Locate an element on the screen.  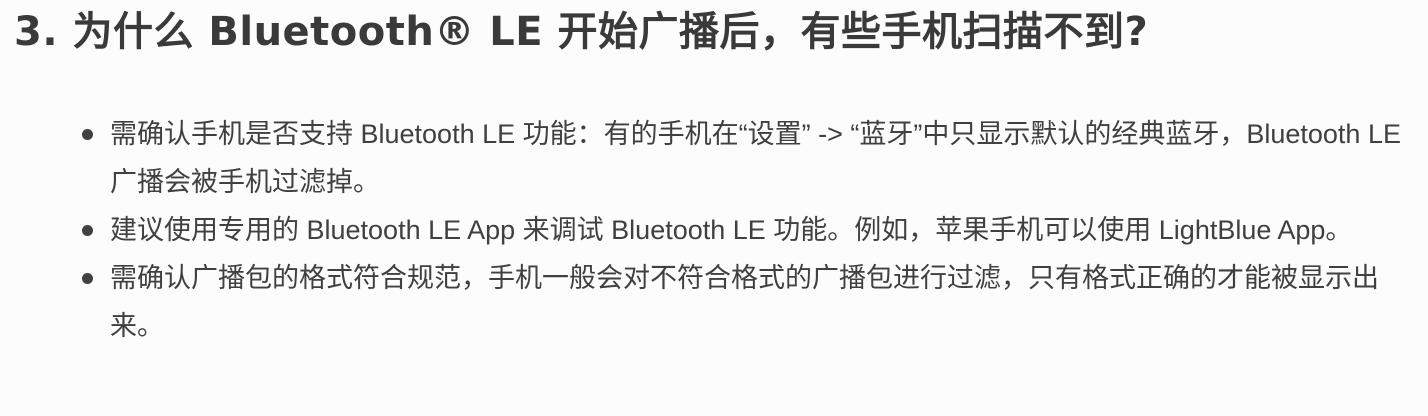
section-heading: 3. 为什么 Bluetooth® LE 开始广播后，有些手机扫描不到? is located at coordinates (581, 32).